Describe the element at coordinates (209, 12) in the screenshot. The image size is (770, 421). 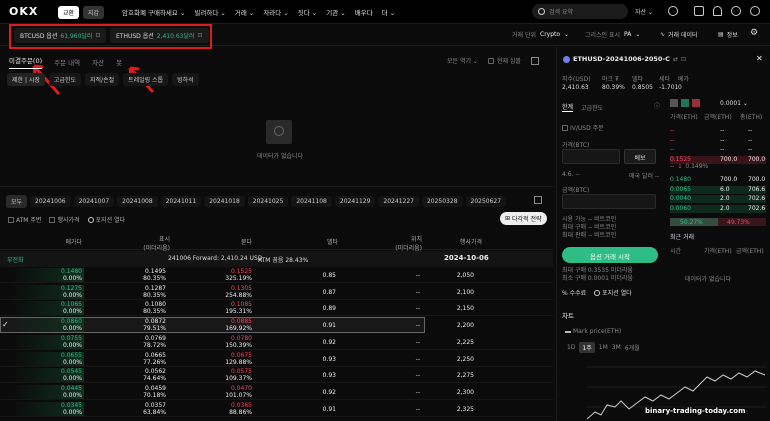
I see `menu-borrow: 빌려하다 ⌄` at that location.